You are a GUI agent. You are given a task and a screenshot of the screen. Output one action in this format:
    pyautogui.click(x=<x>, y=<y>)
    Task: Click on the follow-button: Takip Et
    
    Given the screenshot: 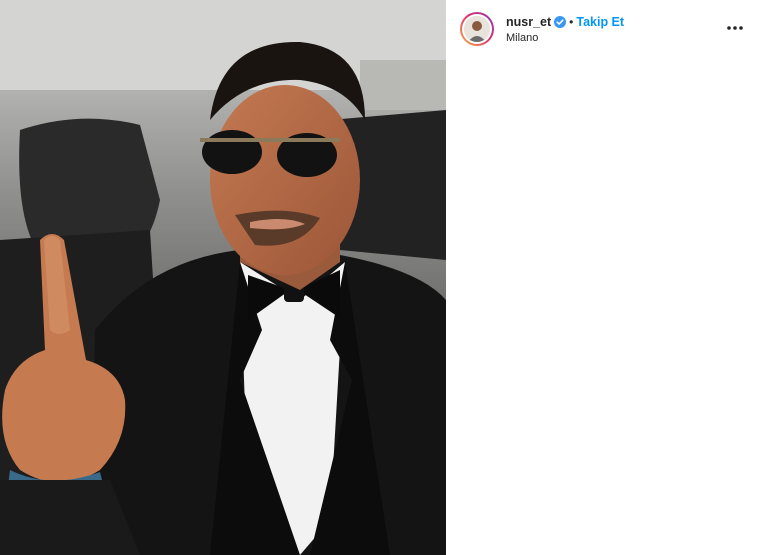 What is the action you would take?
    pyautogui.click(x=600, y=22)
    